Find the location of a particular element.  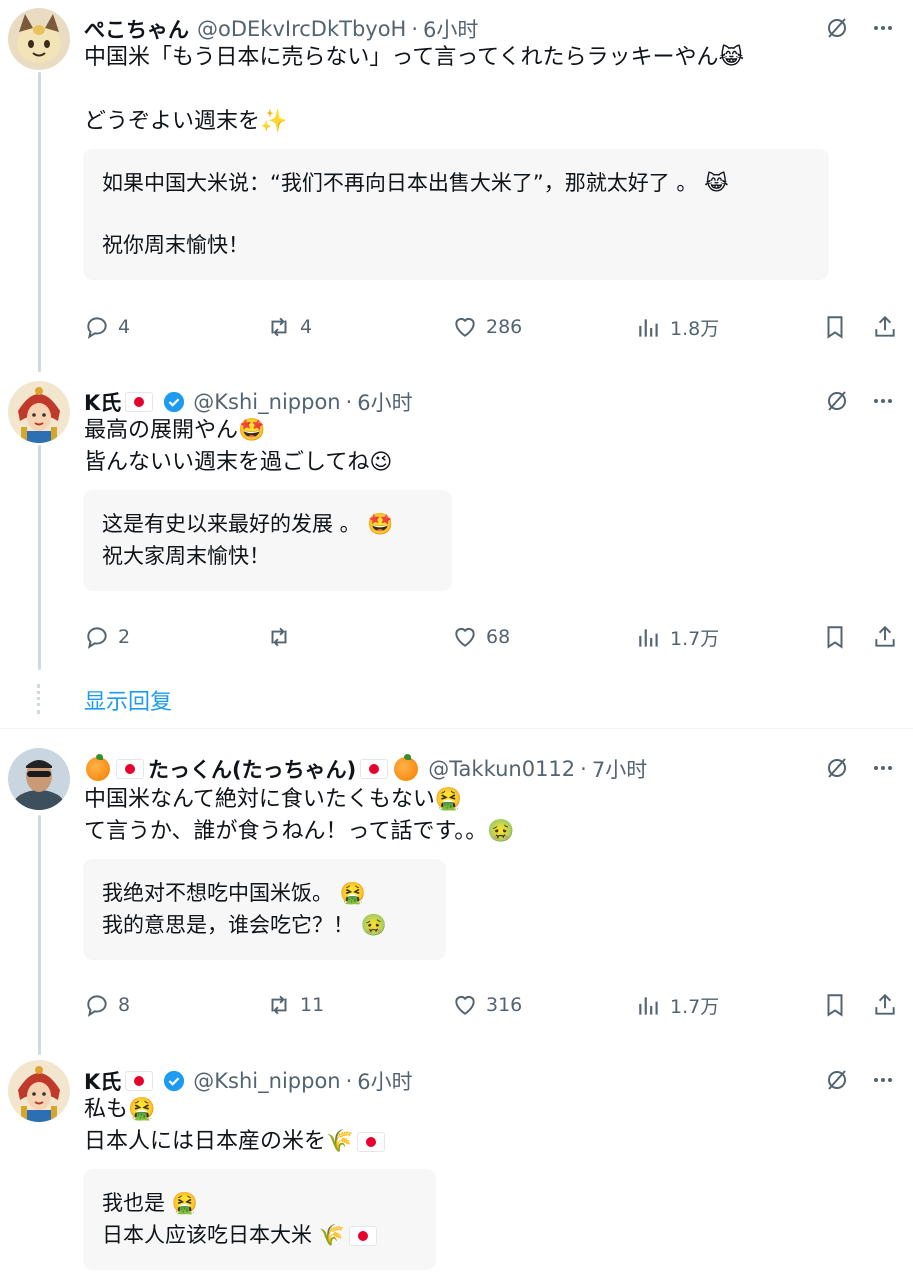

show-replies-link: 显示回复 is located at coordinates (128, 700).